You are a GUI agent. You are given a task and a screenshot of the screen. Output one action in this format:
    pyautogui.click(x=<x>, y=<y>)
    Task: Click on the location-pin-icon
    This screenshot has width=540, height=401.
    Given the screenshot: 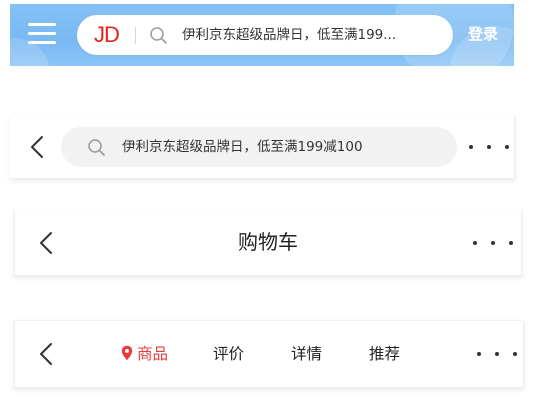 What is the action you would take?
    pyautogui.click(x=127, y=356)
    